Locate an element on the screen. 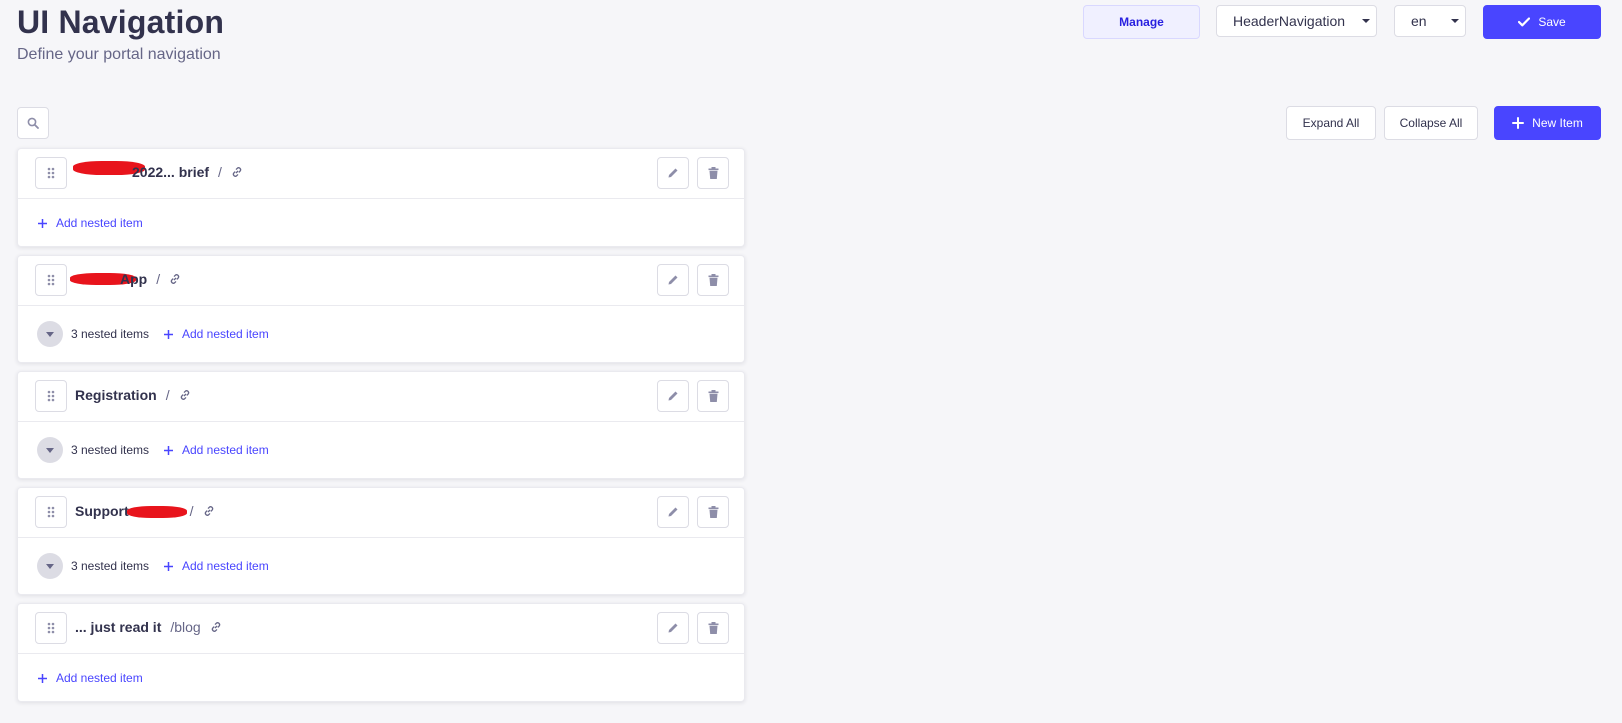  navigation-item-card: 2022... brief / Add nested item is located at coordinates (381, 197).